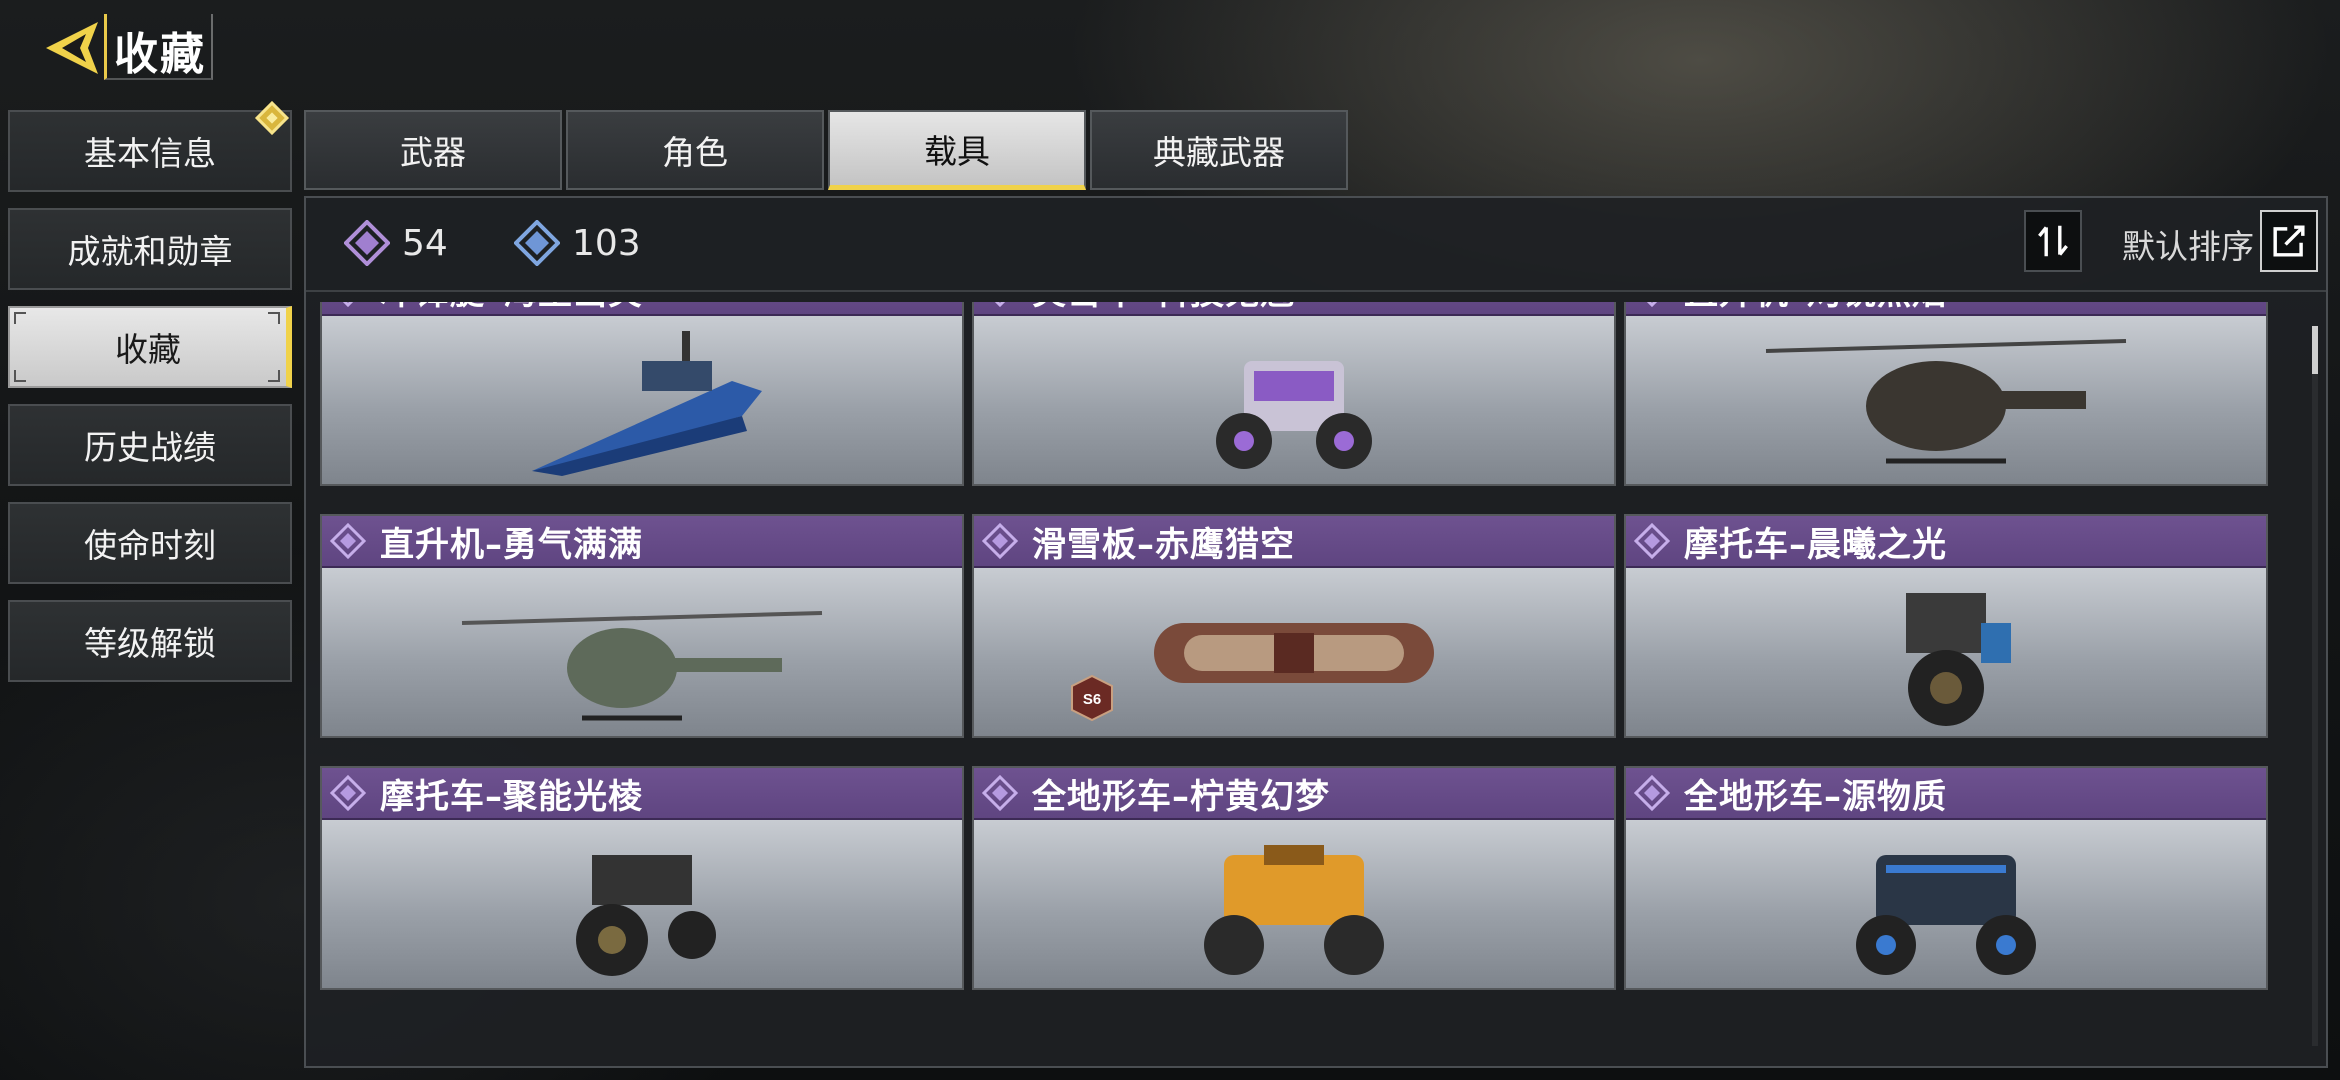 Image resolution: width=2340 pixels, height=1080 pixels. What do you see at coordinates (150, 643) in the screenshot?
I see `sidebar-item-label: 等级解锁` at bounding box center [150, 643].